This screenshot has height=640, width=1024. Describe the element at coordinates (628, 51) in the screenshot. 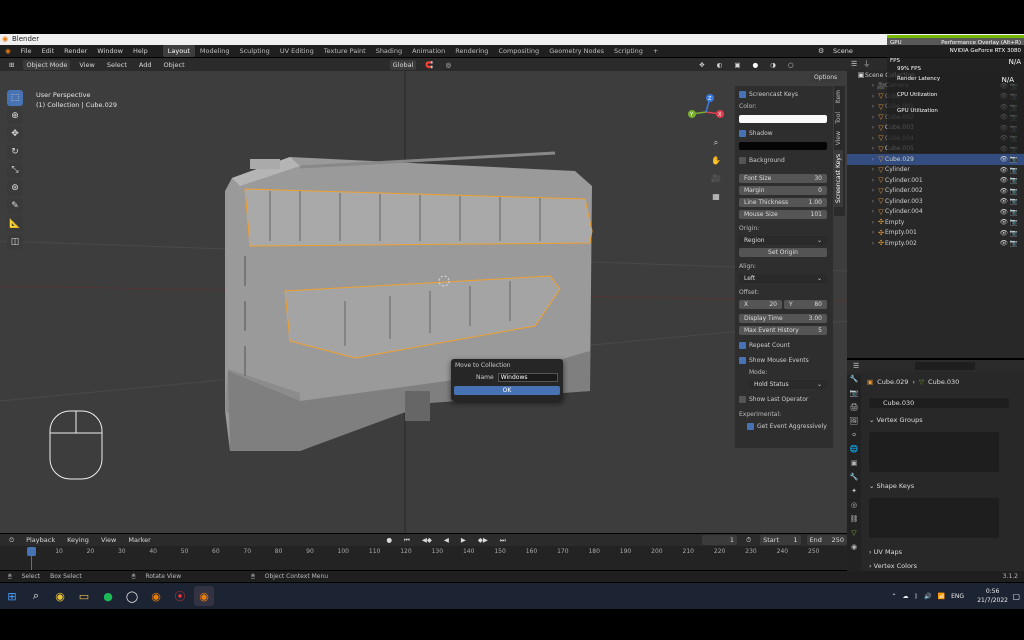

I see `tab-scripting: Scripting` at that location.